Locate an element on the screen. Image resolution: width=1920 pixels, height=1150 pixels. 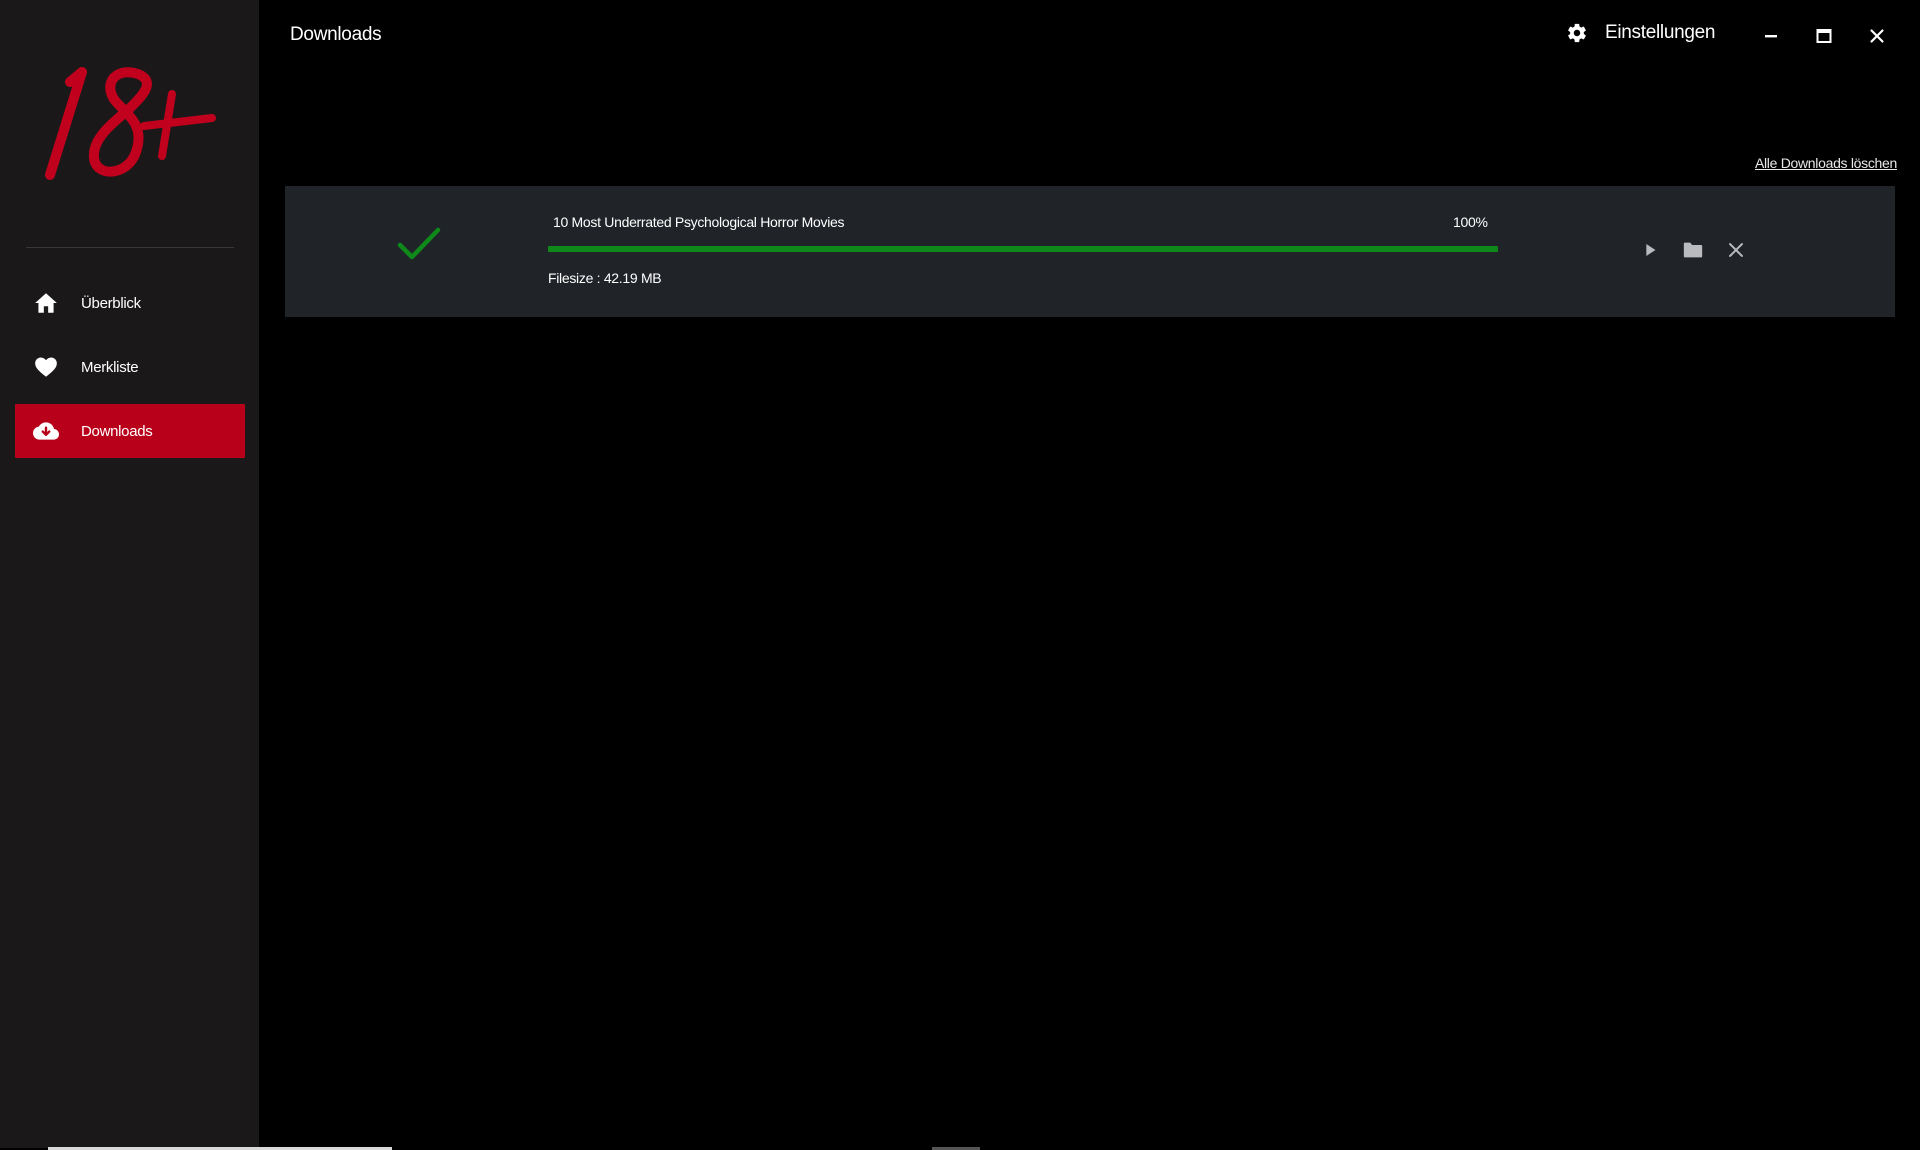
maximize-button is located at coordinates (1824, 36).